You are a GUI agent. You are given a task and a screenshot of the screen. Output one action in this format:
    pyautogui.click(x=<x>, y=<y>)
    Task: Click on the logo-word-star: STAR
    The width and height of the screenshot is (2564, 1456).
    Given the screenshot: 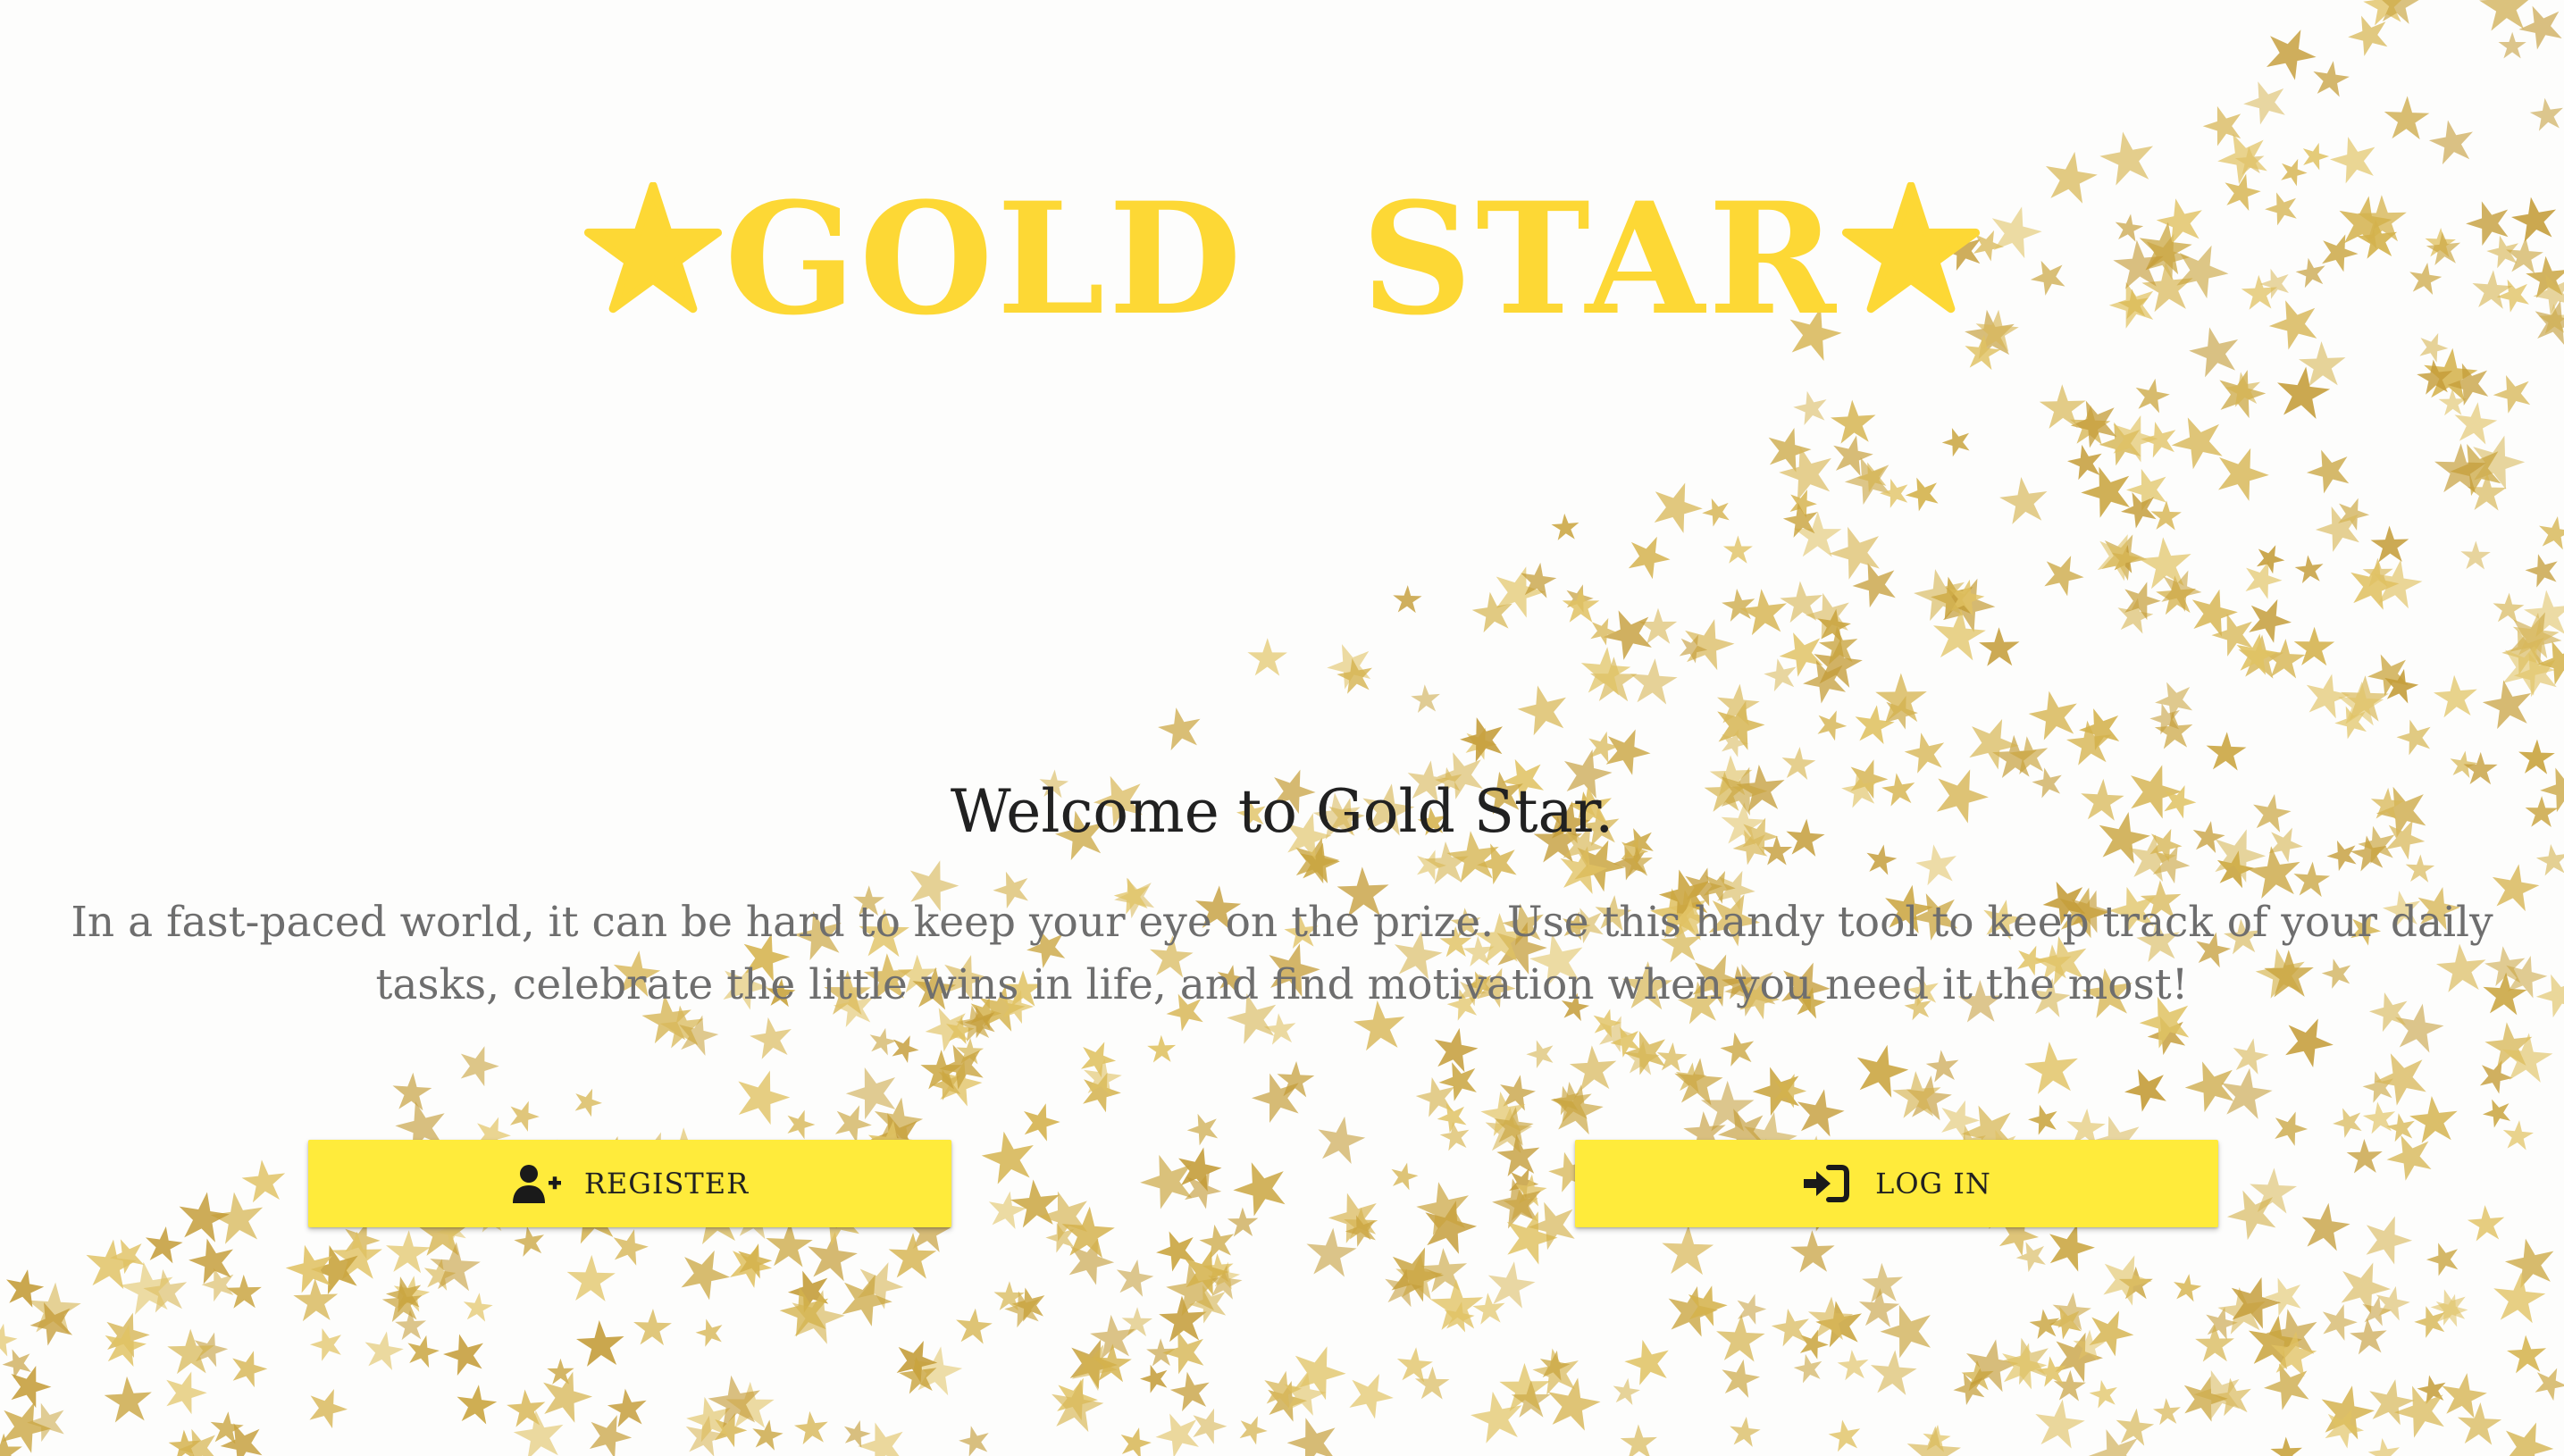 What is the action you would take?
    pyautogui.click(x=1600, y=258)
    